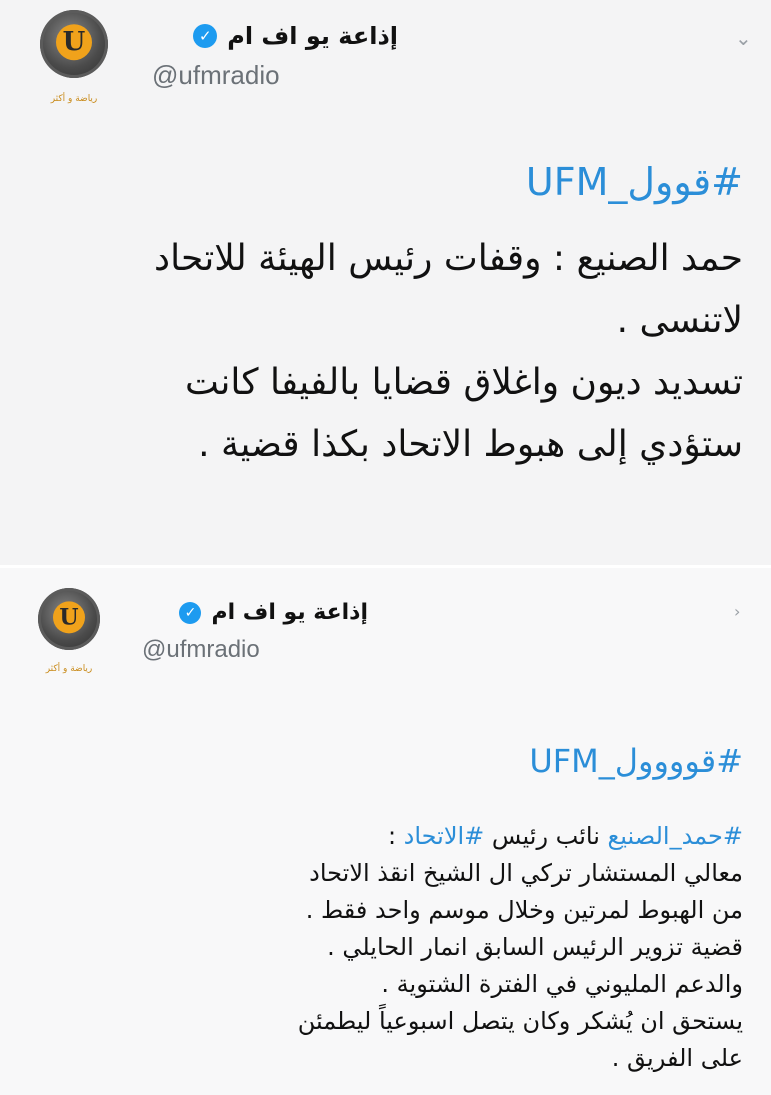 This screenshot has width=771, height=1095. What do you see at coordinates (524, 910) in the screenshot?
I see `tweet-text-line: من الهبوط لمرتين وخلال موسم واحد فقط .` at bounding box center [524, 910].